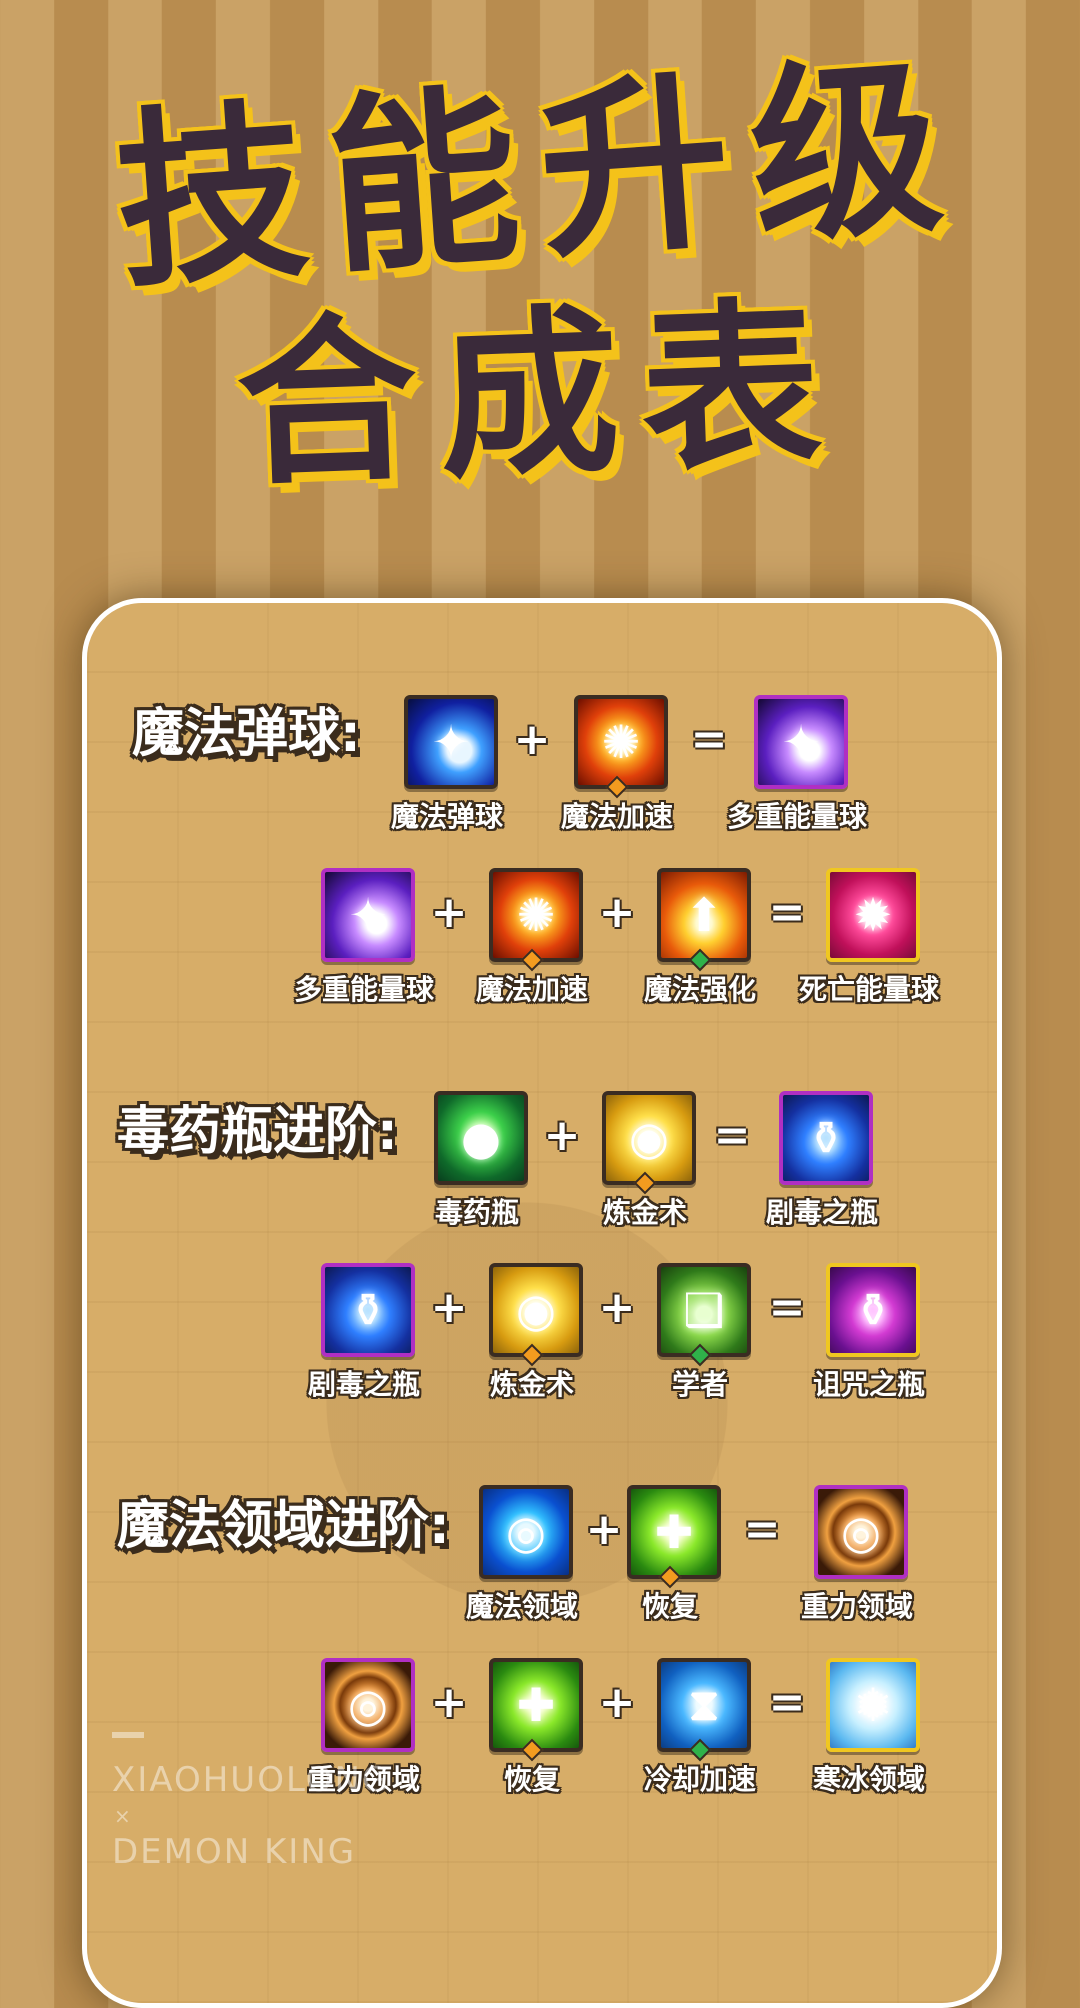 The image size is (1080, 2008). What do you see at coordinates (873, 1705) in the screenshot?
I see `snowflake-icon: ❄` at bounding box center [873, 1705].